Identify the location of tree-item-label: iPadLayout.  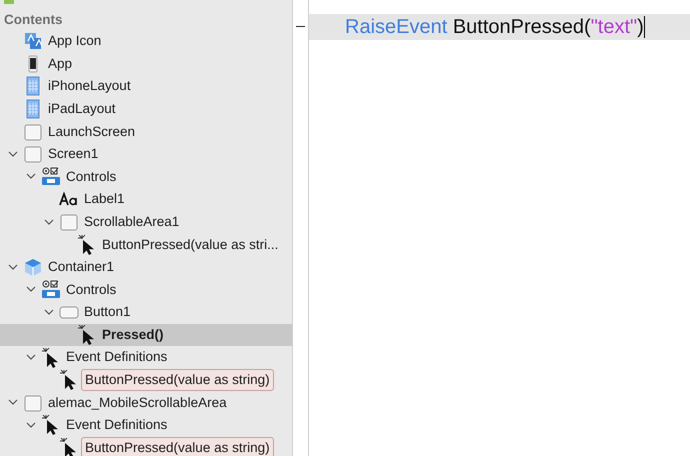
(82, 109).